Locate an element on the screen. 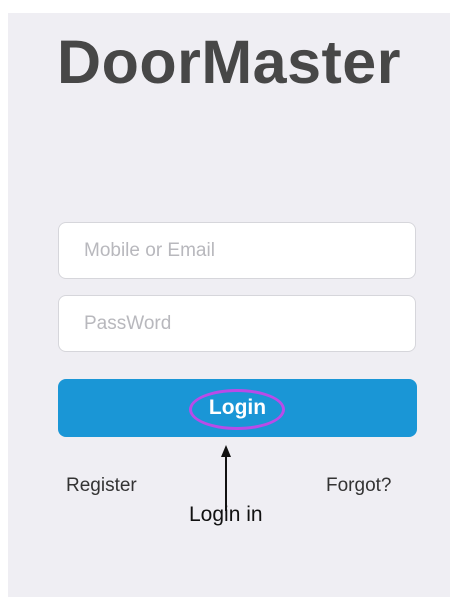 The image size is (450, 597). password-input is located at coordinates (237, 323).